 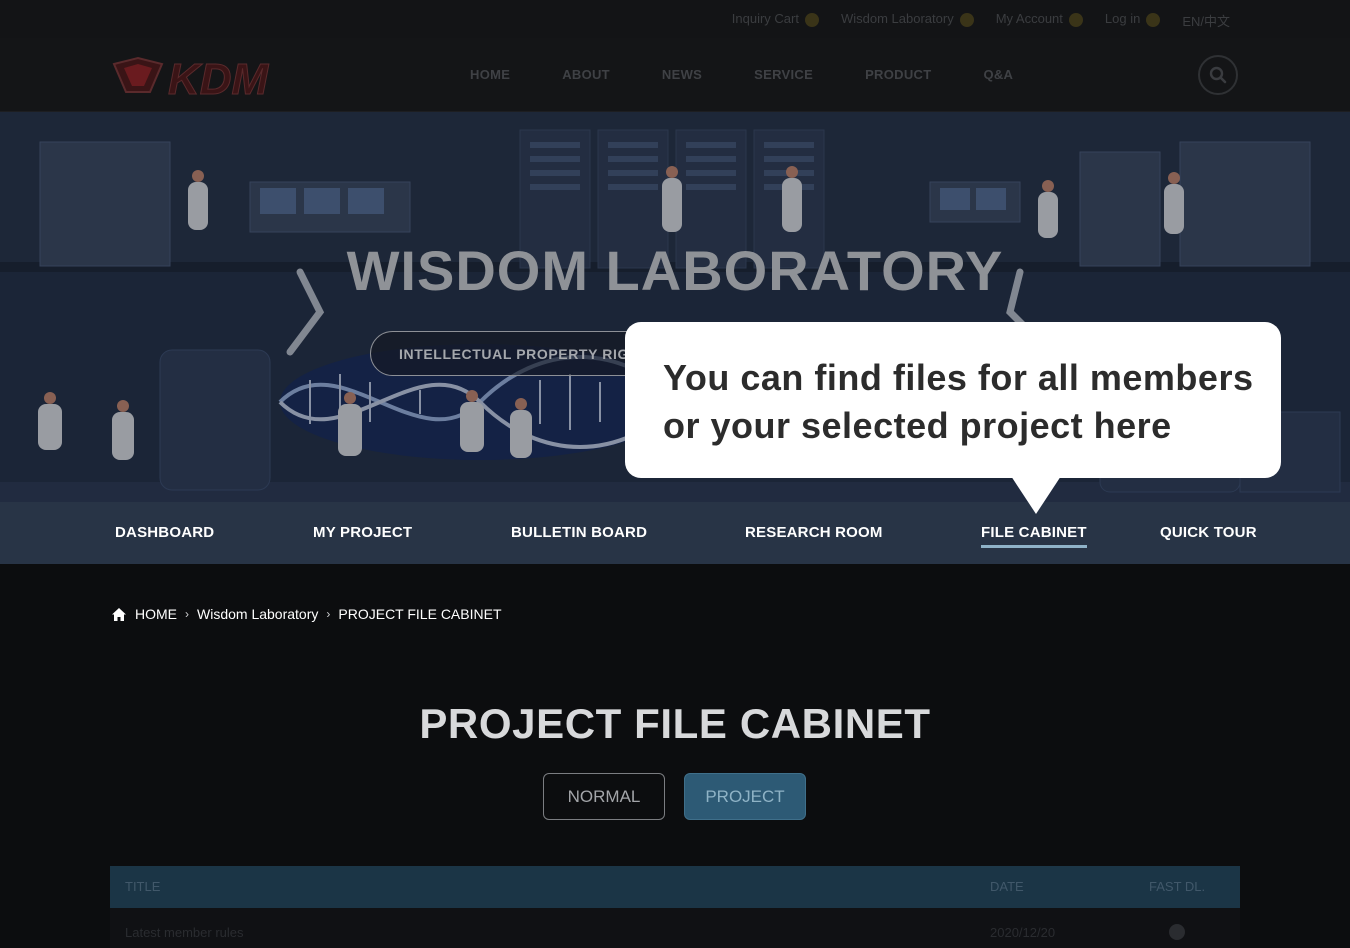 What do you see at coordinates (898, 74) in the screenshot?
I see `nav-product: PRODUCT` at bounding box center [898, 74].